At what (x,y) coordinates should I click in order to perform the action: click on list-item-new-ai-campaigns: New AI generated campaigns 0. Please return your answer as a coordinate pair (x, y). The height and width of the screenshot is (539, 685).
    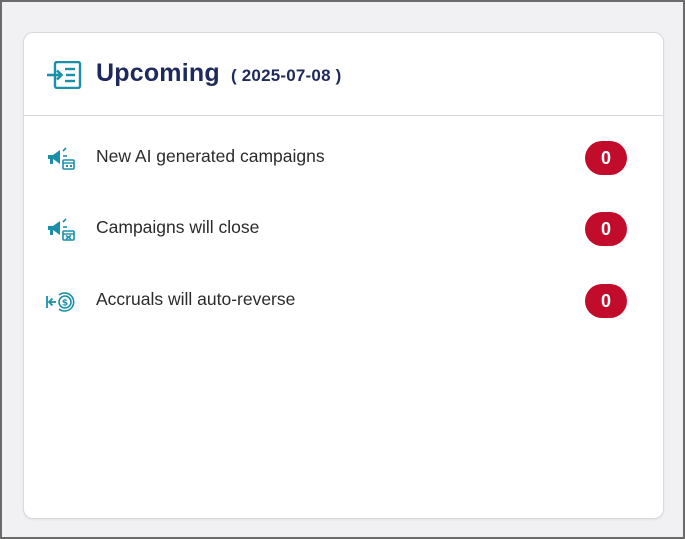
    Looking at the image, I should click on (343, 159).